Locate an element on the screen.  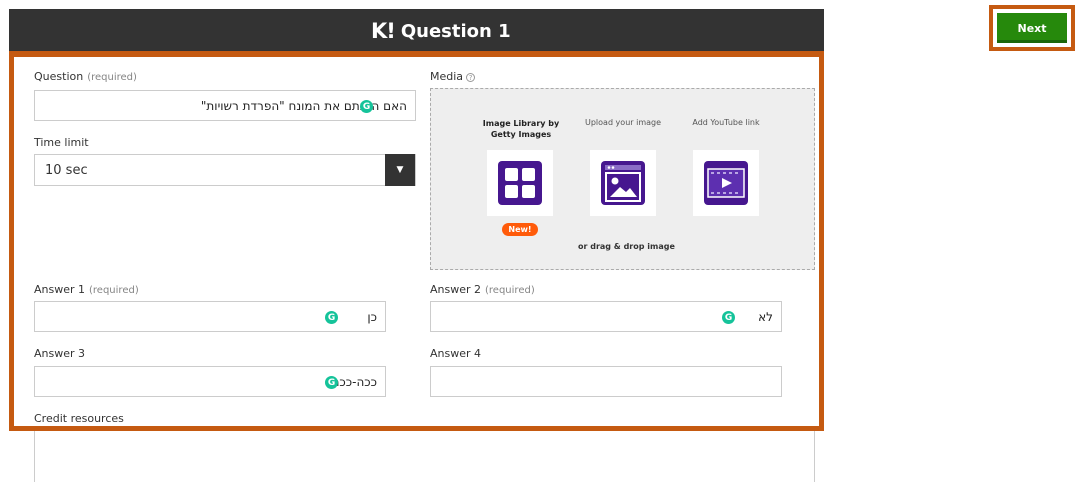
credit-resources-input is located at coordinates (424, 456).